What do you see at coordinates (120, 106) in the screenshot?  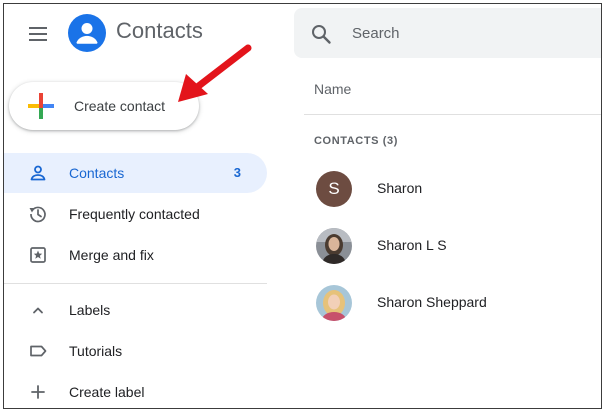 I see `create-contact-label: Create contact` at bounding box center [120, 106].